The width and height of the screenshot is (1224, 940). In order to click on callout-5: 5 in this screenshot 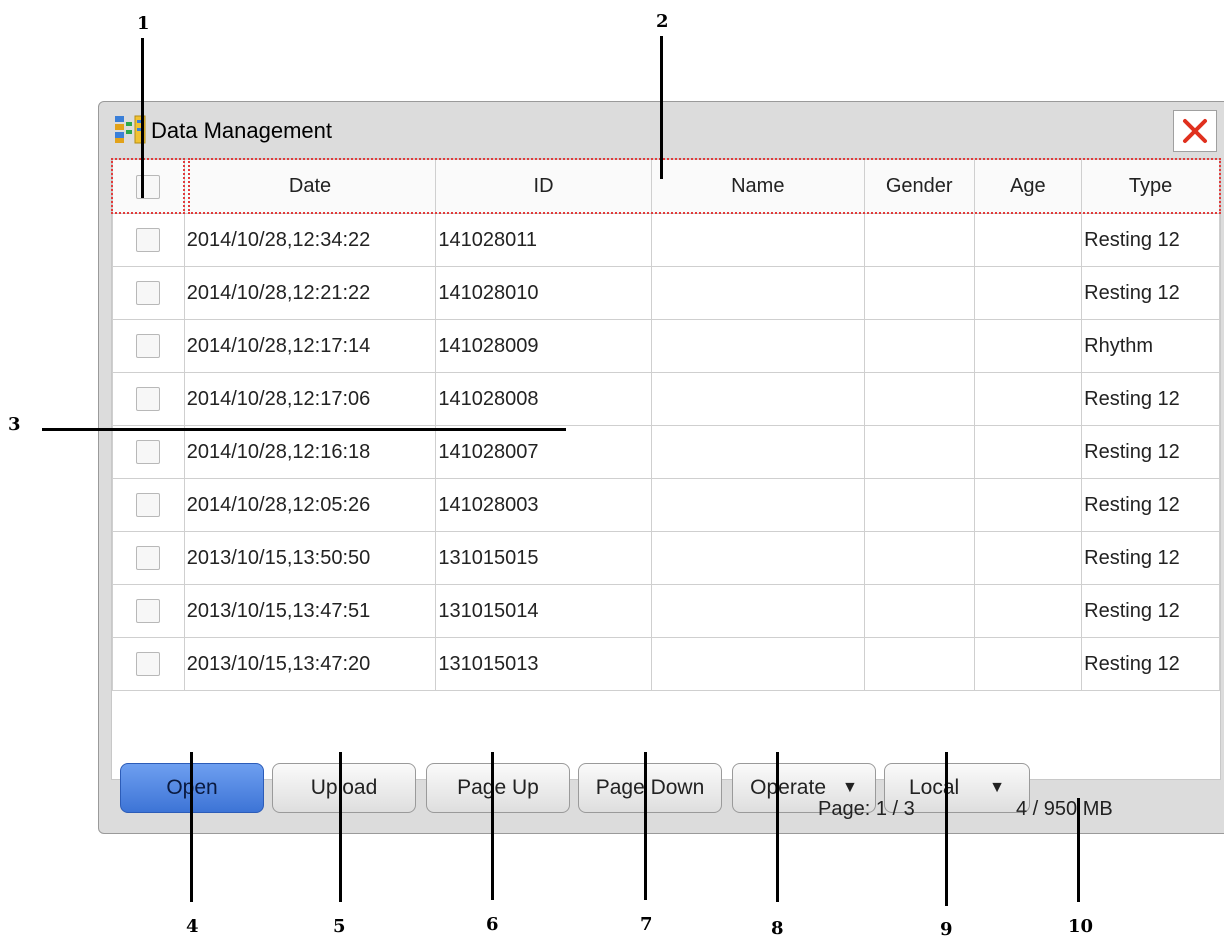, I will do `click(339, 926)`.